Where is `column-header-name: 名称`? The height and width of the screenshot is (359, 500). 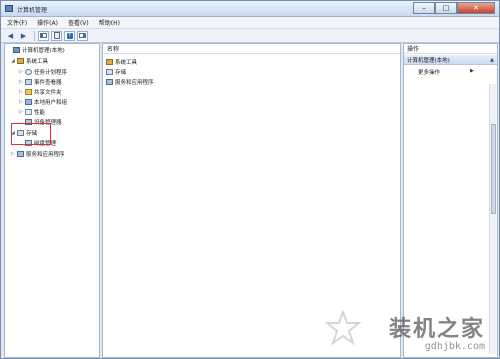 column-header-name: 名称 is located at coordinates (251, 49).